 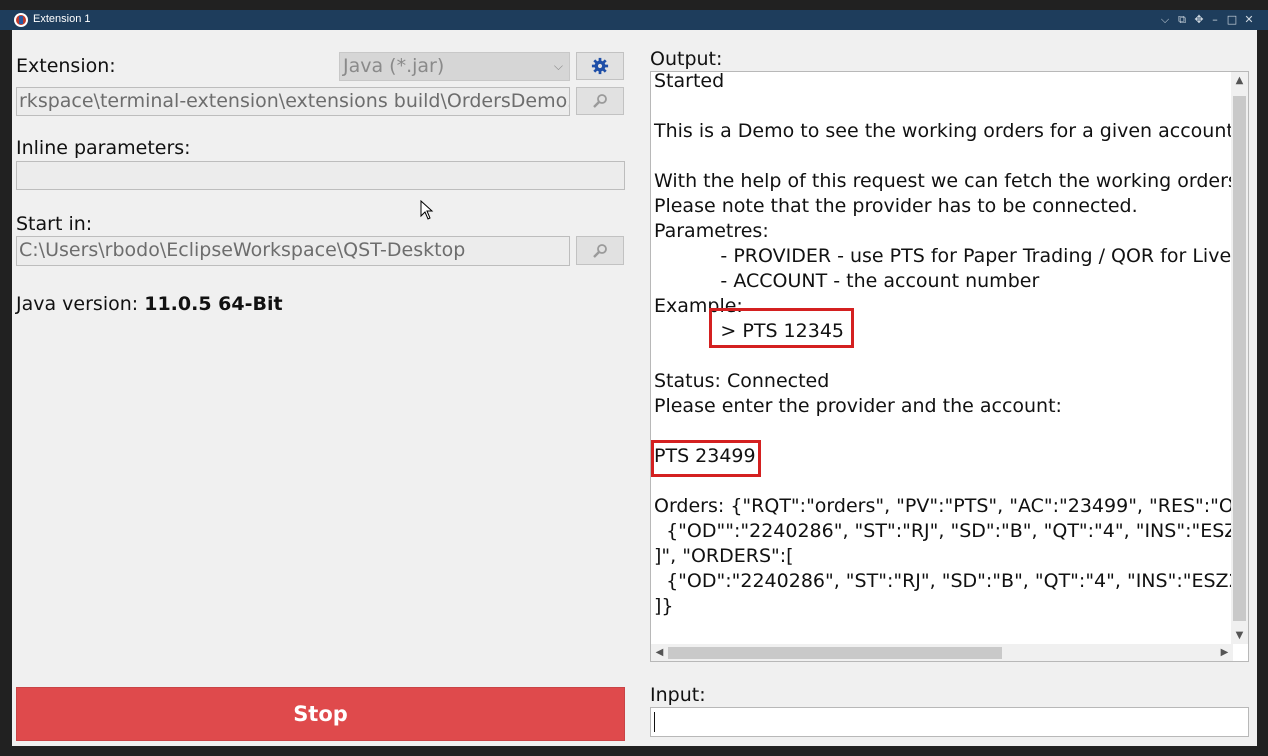 I want to click on output-horizontal-scrollbar: ◀ ▶, so click(x=942, y=652).